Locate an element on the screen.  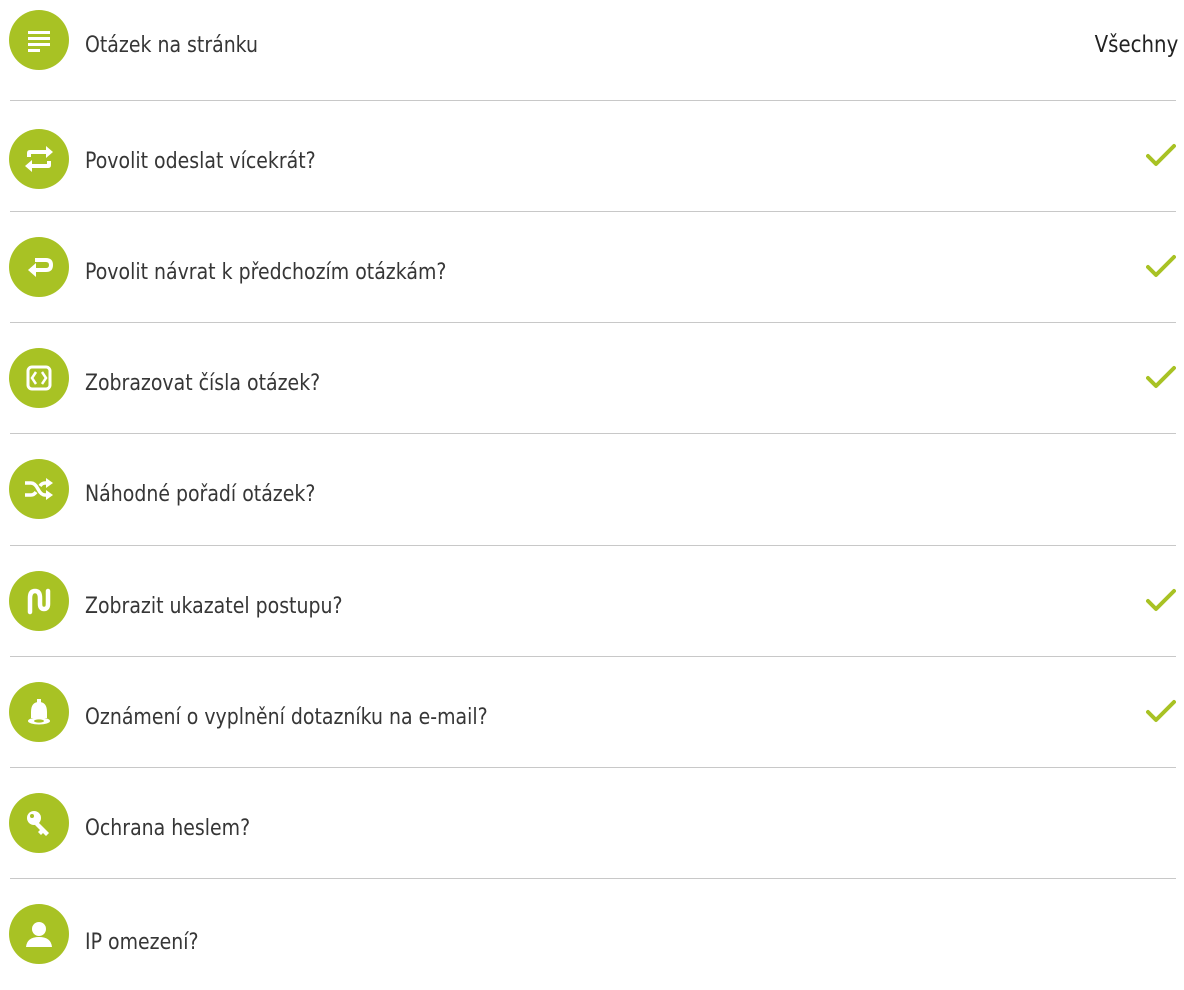
setting-random-order: Náhodné pořadí otázek? is located at coordinates (592, 489).